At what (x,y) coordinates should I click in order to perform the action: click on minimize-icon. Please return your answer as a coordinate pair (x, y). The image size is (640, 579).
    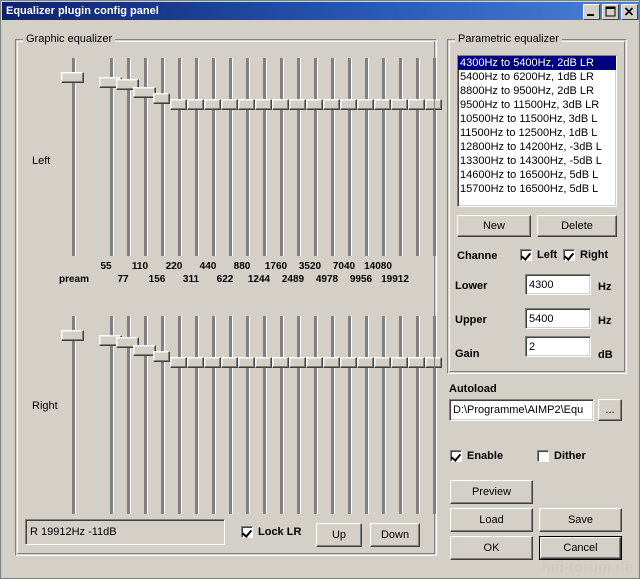
    Looking at the image, I should click on (591, 12).